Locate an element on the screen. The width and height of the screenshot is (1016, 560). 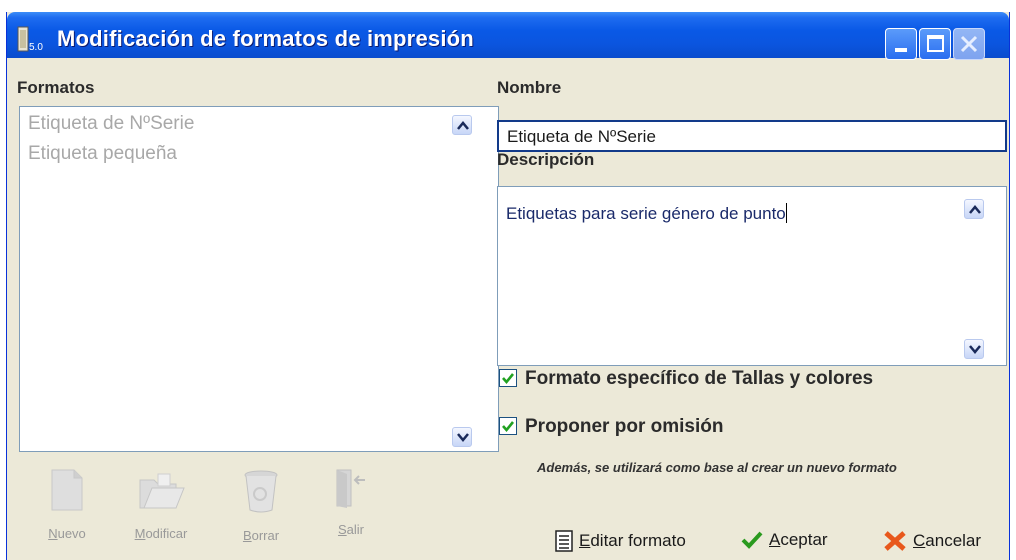
omision-checkbox-row: Proponer por omisión is located at coordinates (611, 427).